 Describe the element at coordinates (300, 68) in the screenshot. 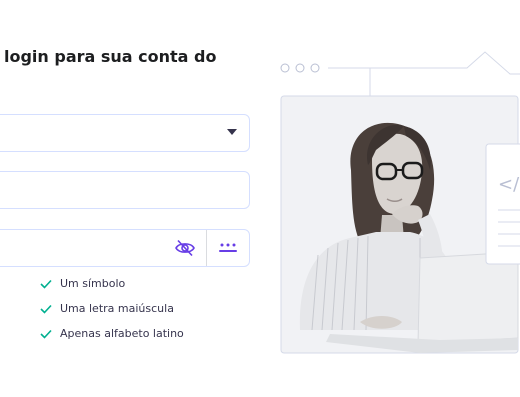

I see `window-dots` at that location.